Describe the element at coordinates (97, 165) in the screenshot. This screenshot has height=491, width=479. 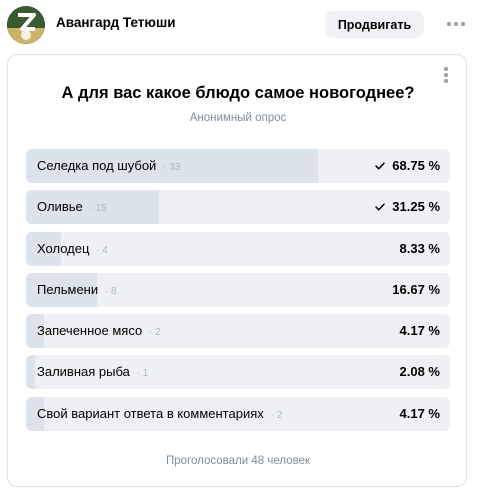
I see `option-label: Селедка под шубой` at that location.